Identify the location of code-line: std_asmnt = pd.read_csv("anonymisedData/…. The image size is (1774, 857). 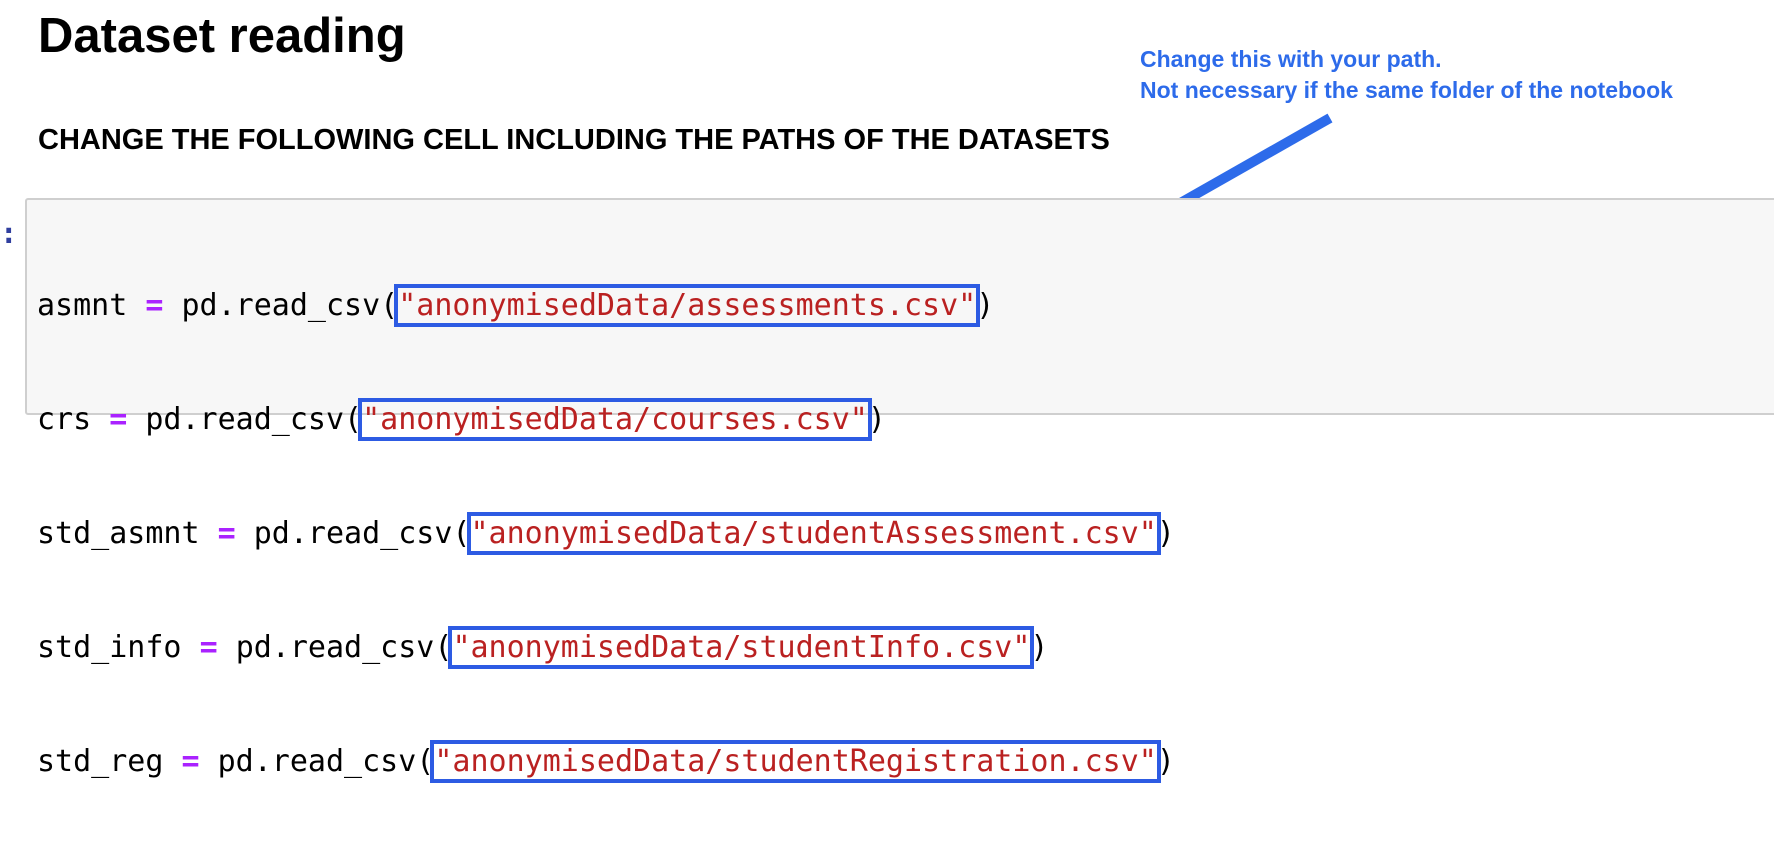
(606, 533).